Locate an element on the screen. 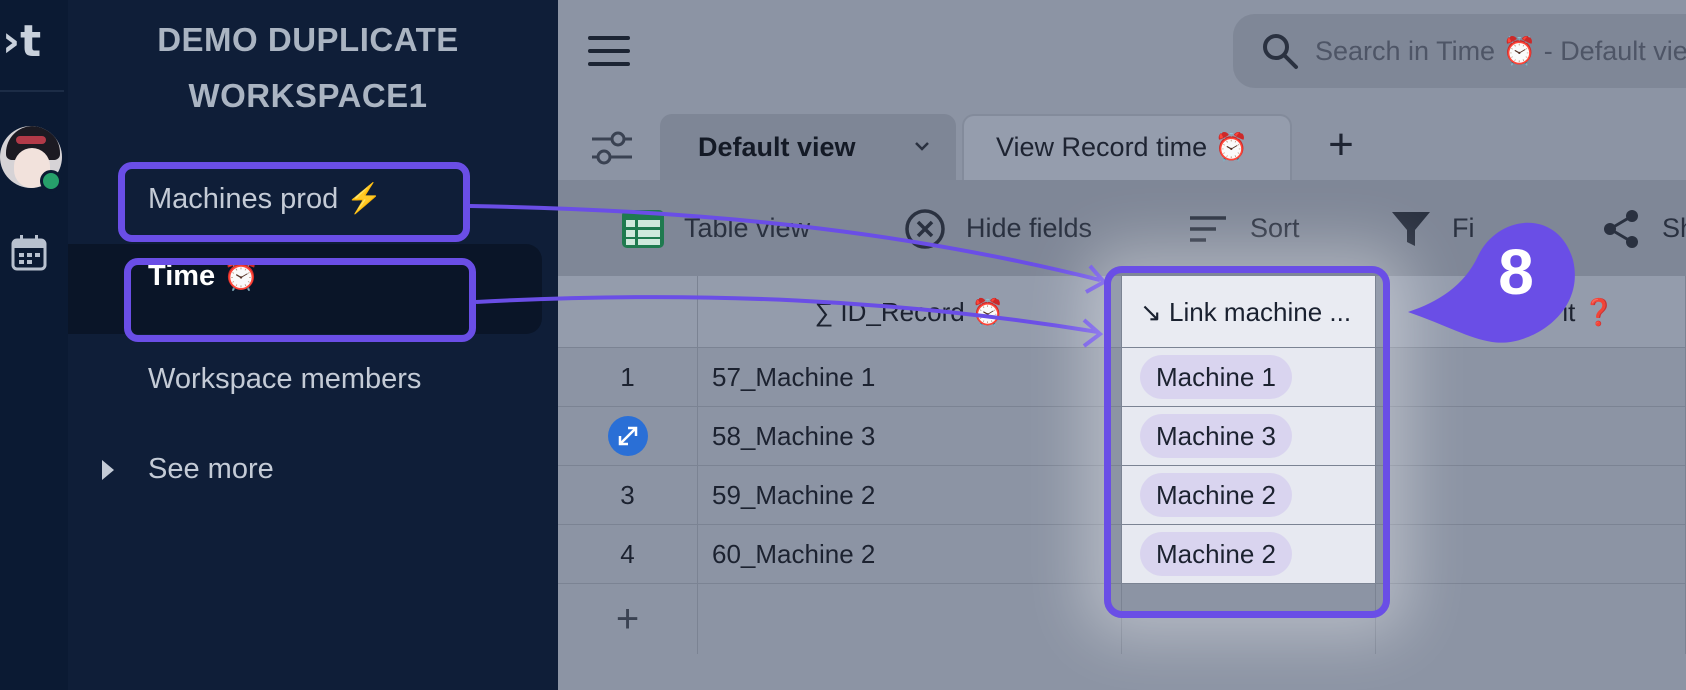 The height and width of the screenshot is (690, 1686). add-view-button: + is located at coordinates (1341, 145).